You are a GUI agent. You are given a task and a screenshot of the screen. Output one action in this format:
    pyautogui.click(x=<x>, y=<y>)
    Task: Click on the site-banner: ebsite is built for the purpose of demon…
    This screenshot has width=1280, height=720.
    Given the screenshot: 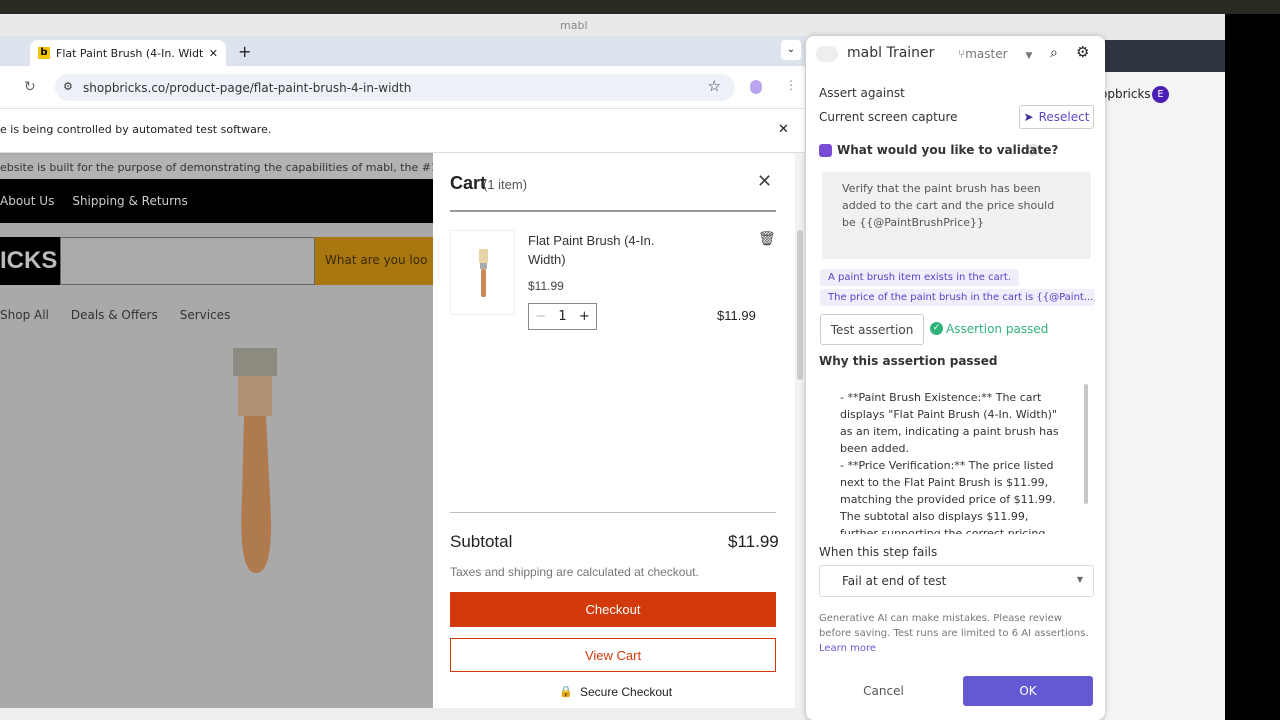 What is the action you would take?
    pyautogui.click(x=216, y=167)
    